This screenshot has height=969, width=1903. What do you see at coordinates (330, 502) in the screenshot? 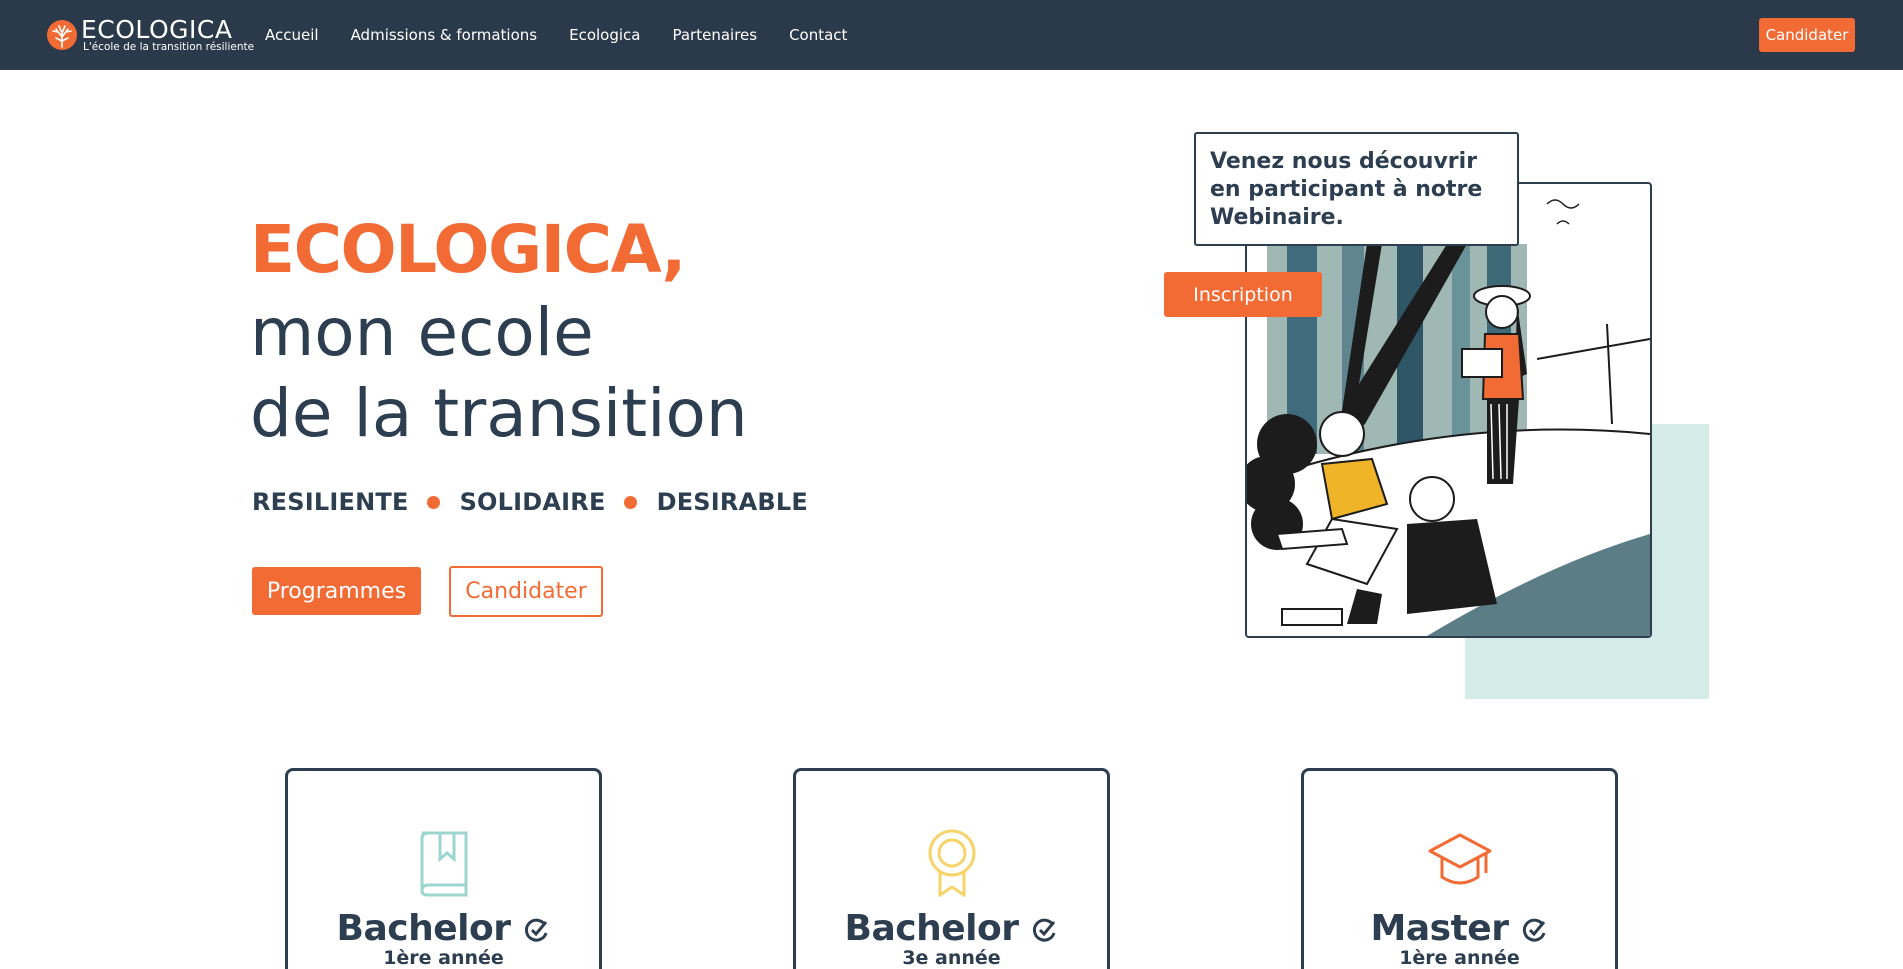
I see `value-resiliente: RESILIENTE` at bounding box center [330, 502].